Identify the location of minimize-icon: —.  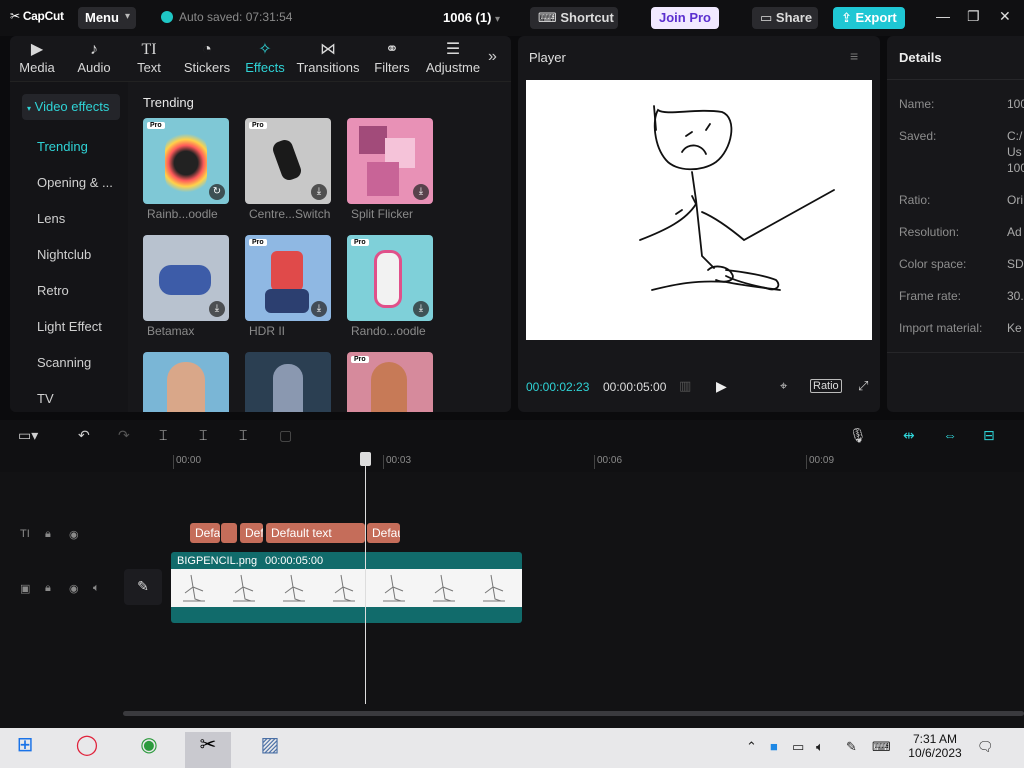
(943, 16).